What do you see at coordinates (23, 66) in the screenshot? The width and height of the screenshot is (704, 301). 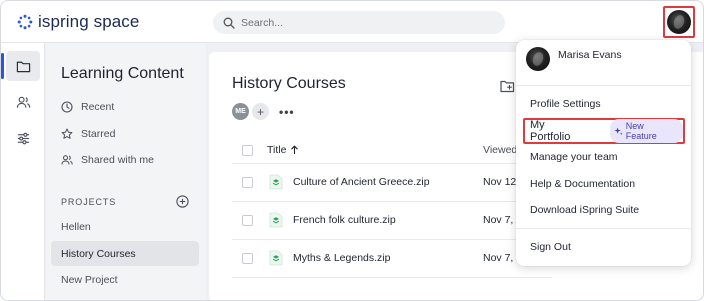 I see `folder-icon` at bounding box center [23, 66].